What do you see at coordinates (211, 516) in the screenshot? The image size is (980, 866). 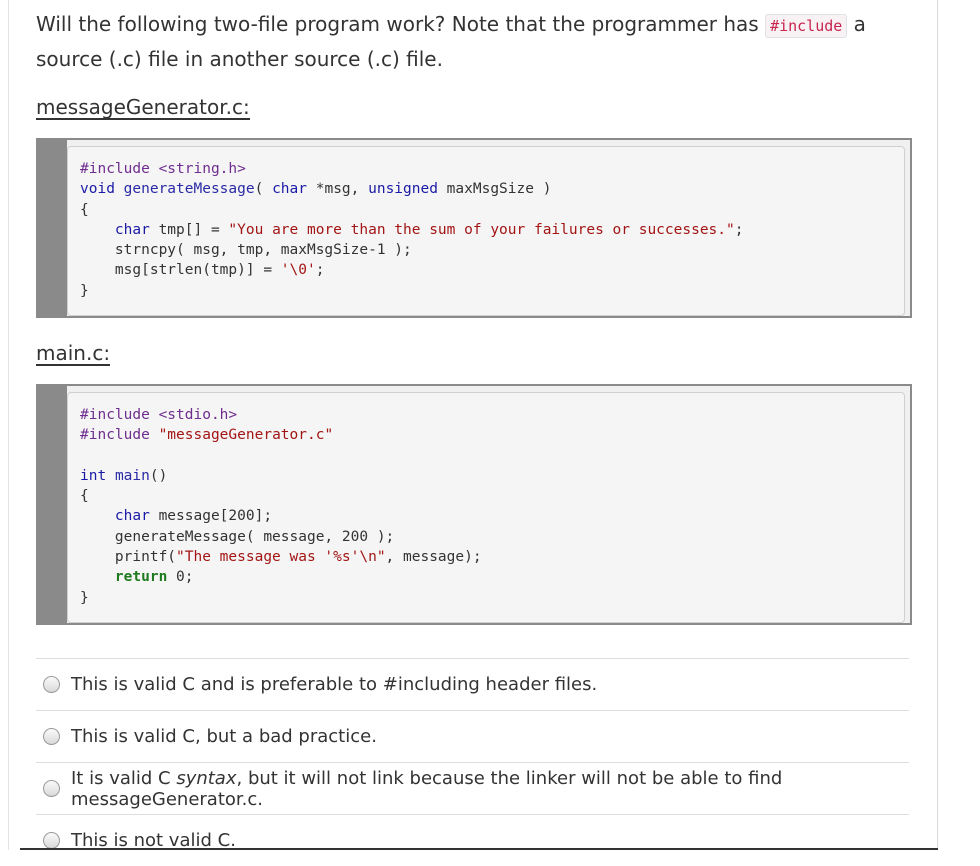 I see `token: message[200];` at bounding box center [211, 516].